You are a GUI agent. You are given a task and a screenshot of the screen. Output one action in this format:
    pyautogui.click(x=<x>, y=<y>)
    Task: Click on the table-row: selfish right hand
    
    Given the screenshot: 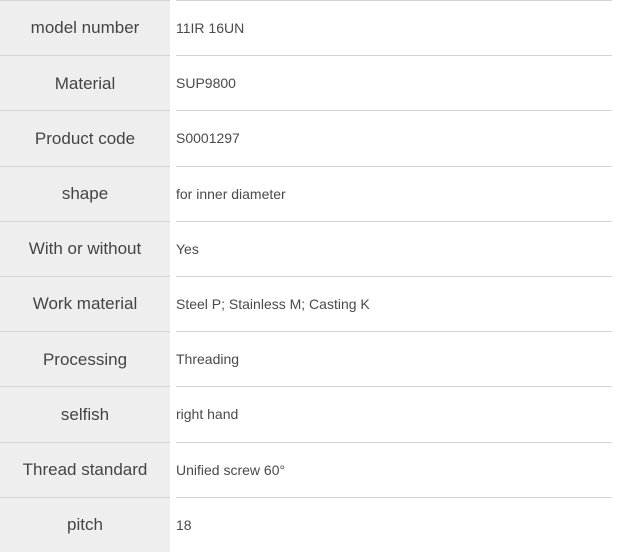 What is the action you would take?
    pyautogui.click(x=309, y=414)
    